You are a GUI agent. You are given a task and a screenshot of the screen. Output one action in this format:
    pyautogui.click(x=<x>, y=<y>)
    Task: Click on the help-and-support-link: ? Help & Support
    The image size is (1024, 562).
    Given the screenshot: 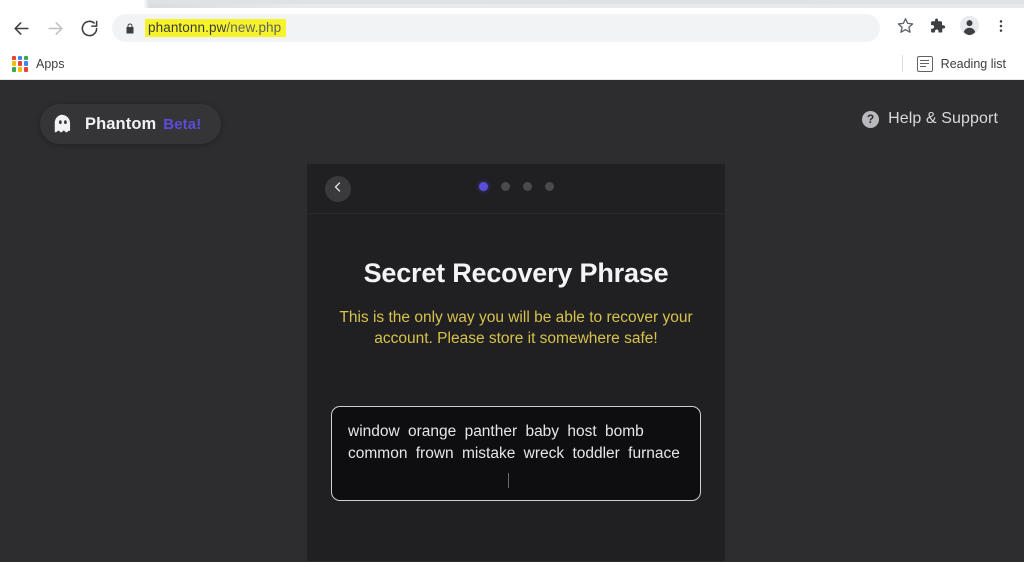 What is the action you would take?
    pyautogui.click(x=930, y=119)
    